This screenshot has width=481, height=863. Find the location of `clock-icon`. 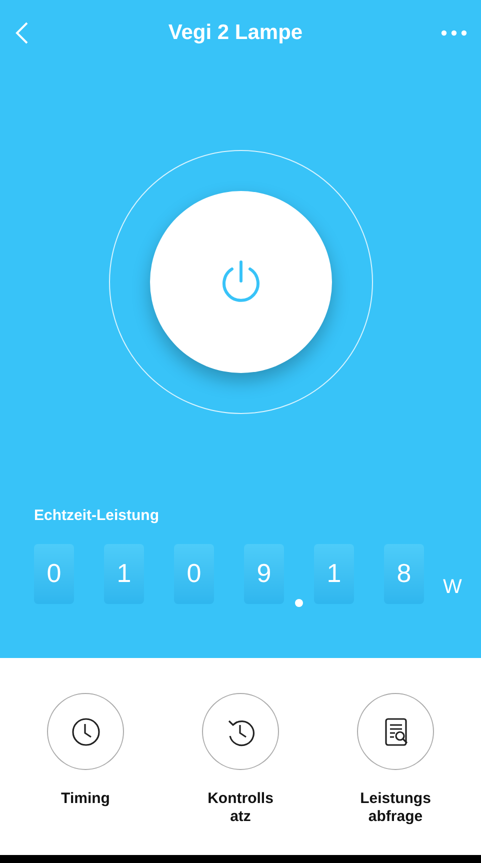

clock-icon is located at coordinates (86, 732).